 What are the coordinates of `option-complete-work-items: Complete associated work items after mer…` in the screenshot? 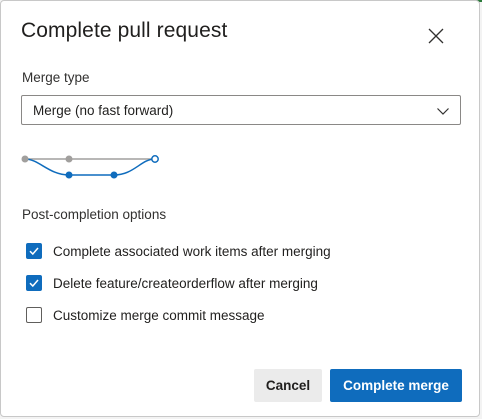 It's located at (178, 251).